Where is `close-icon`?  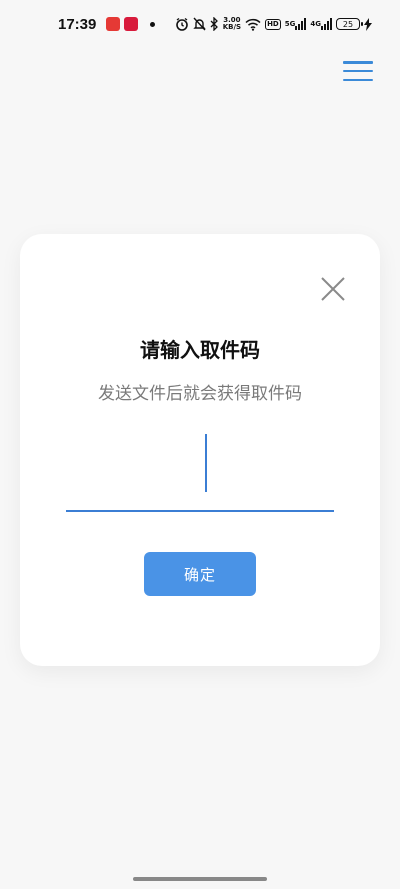 close-icon is located at coordinates (333, 289).